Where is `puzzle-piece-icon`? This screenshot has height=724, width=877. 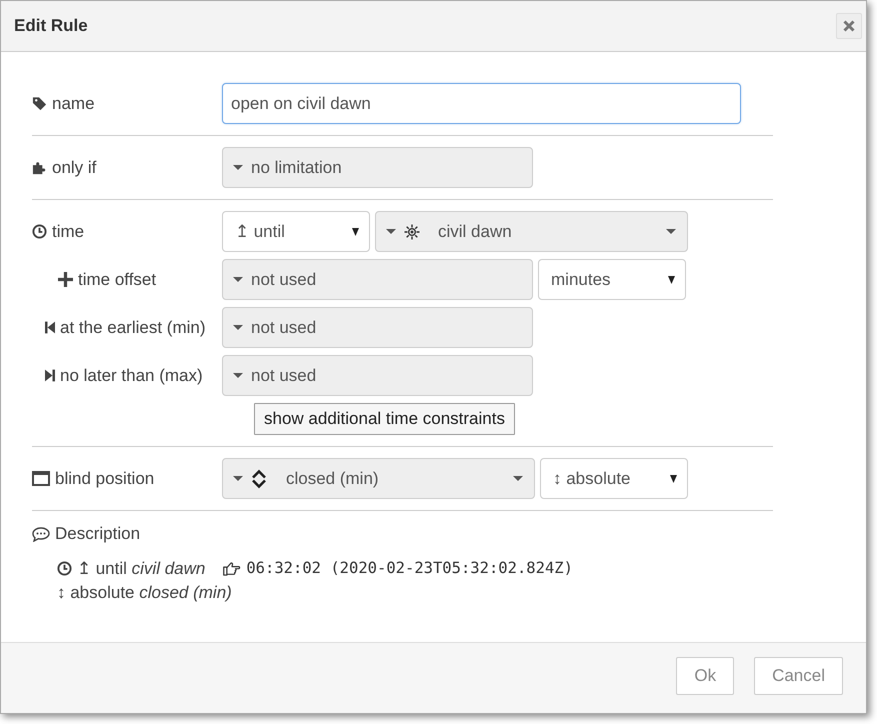 puzzle-piece-icon is located at coordinates (39, 167).